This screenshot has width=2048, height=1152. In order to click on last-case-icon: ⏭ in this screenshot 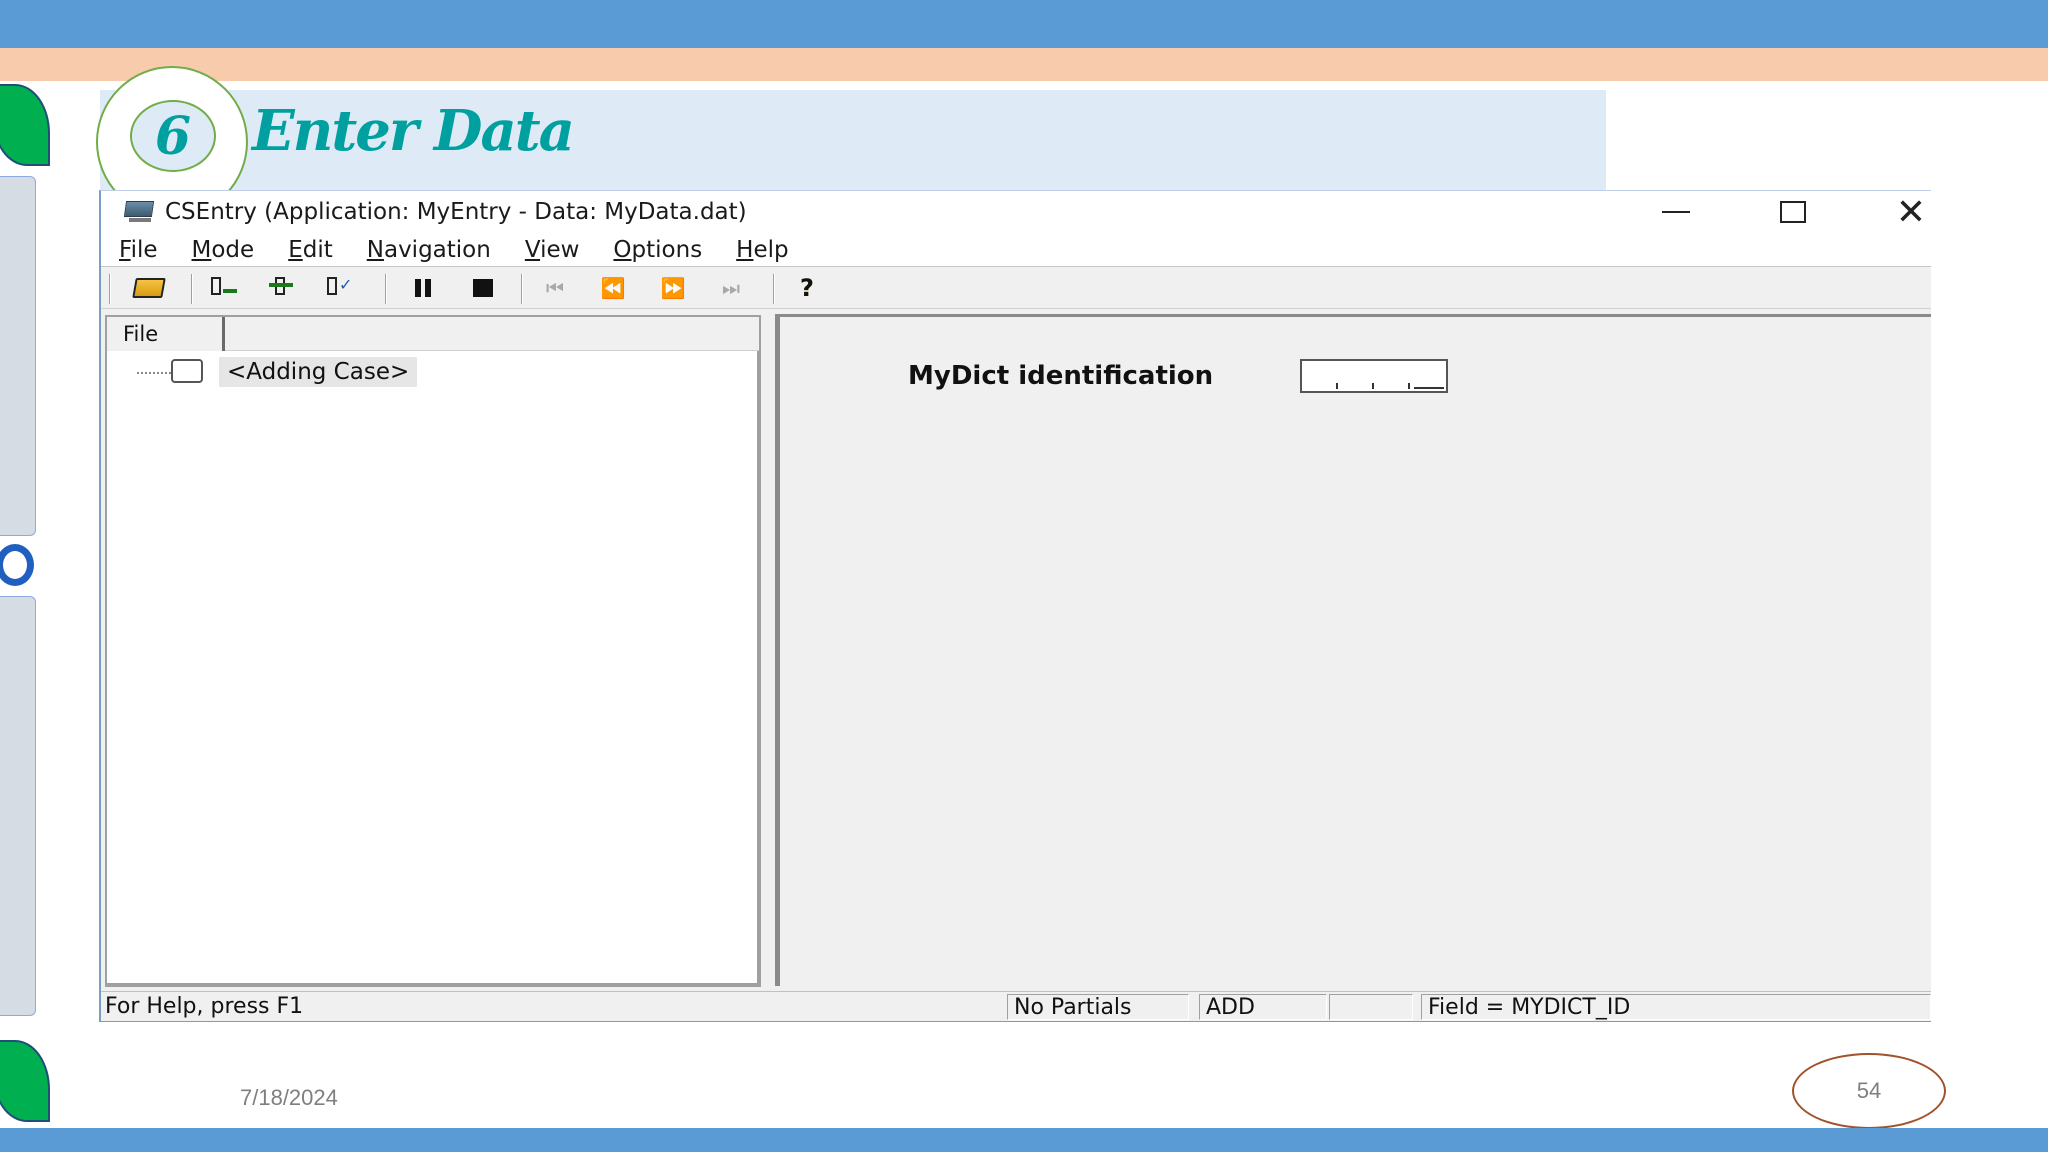, I will do `click(731, 288)`.